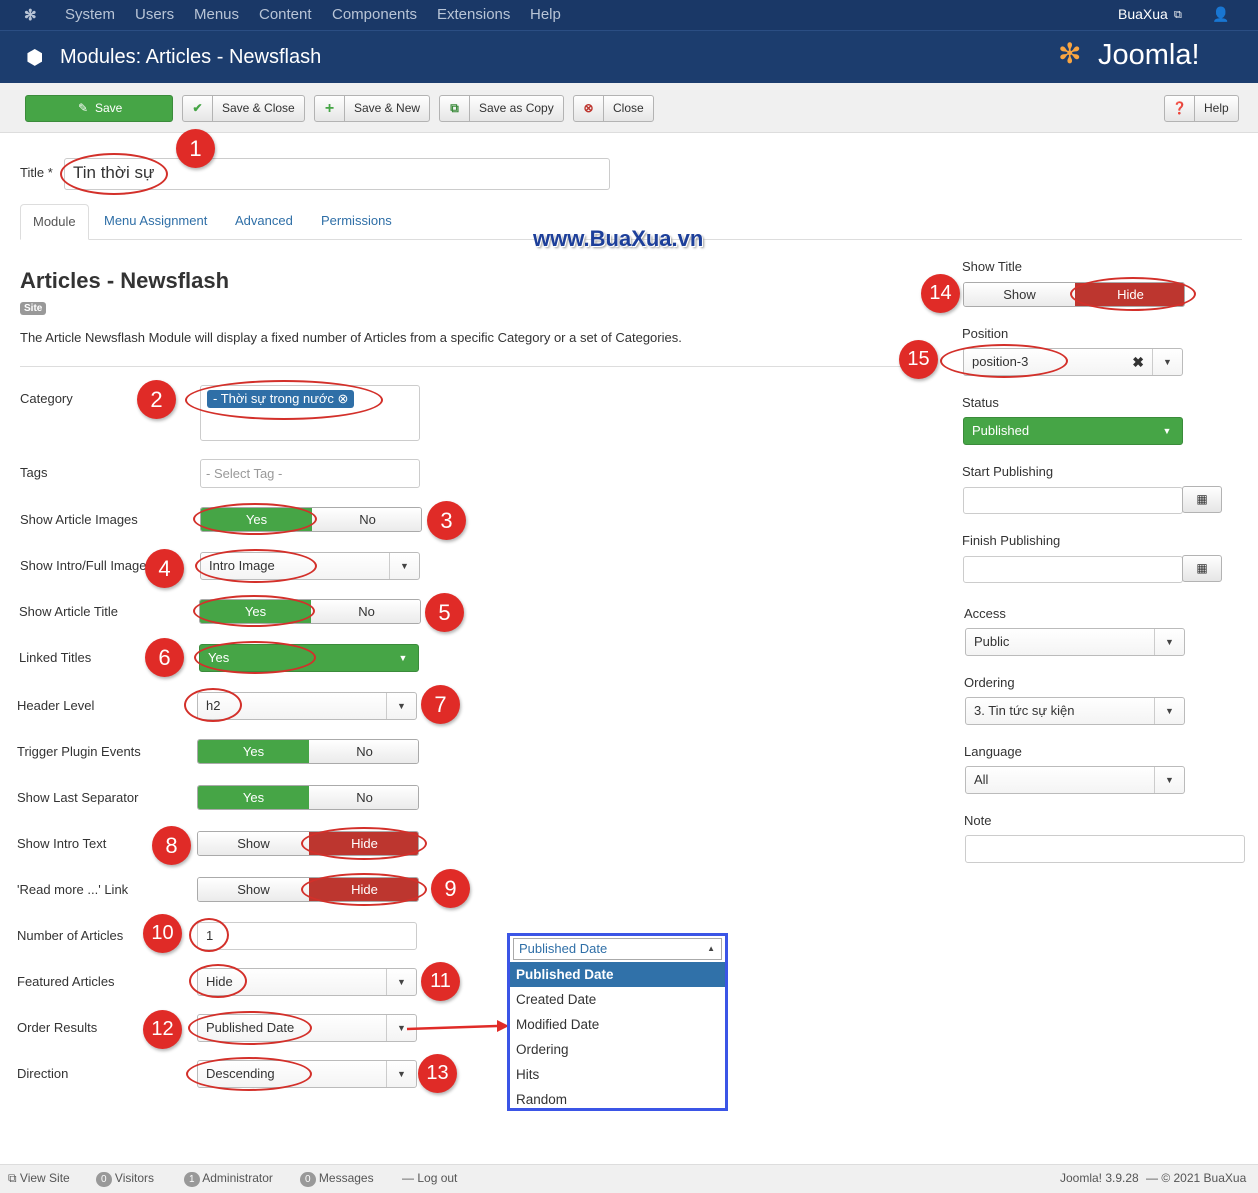 The image size is (1258, 1193). What do you see at coordinates (1143, 14) in the screenshot?
I see `site-name-link: BuaXua` at bounding box center [1143, 14].